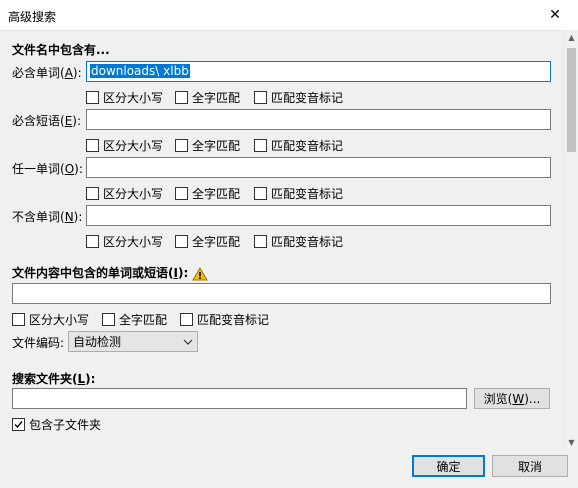 The width and height of the screenshot is (578, 488). I want to click on must-phrase-input, so click(318, 119).